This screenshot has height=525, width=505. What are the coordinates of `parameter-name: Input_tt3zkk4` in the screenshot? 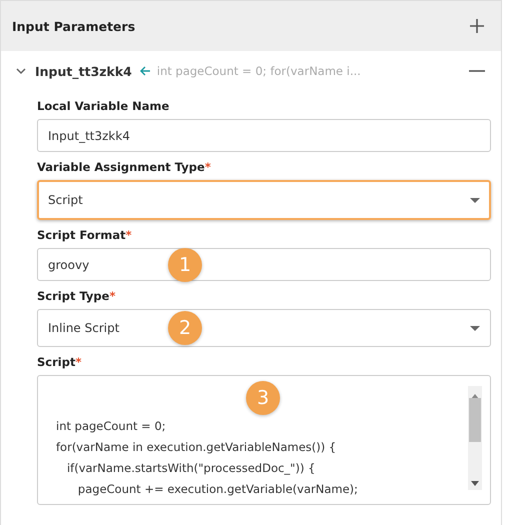 It's located at (83, 71).